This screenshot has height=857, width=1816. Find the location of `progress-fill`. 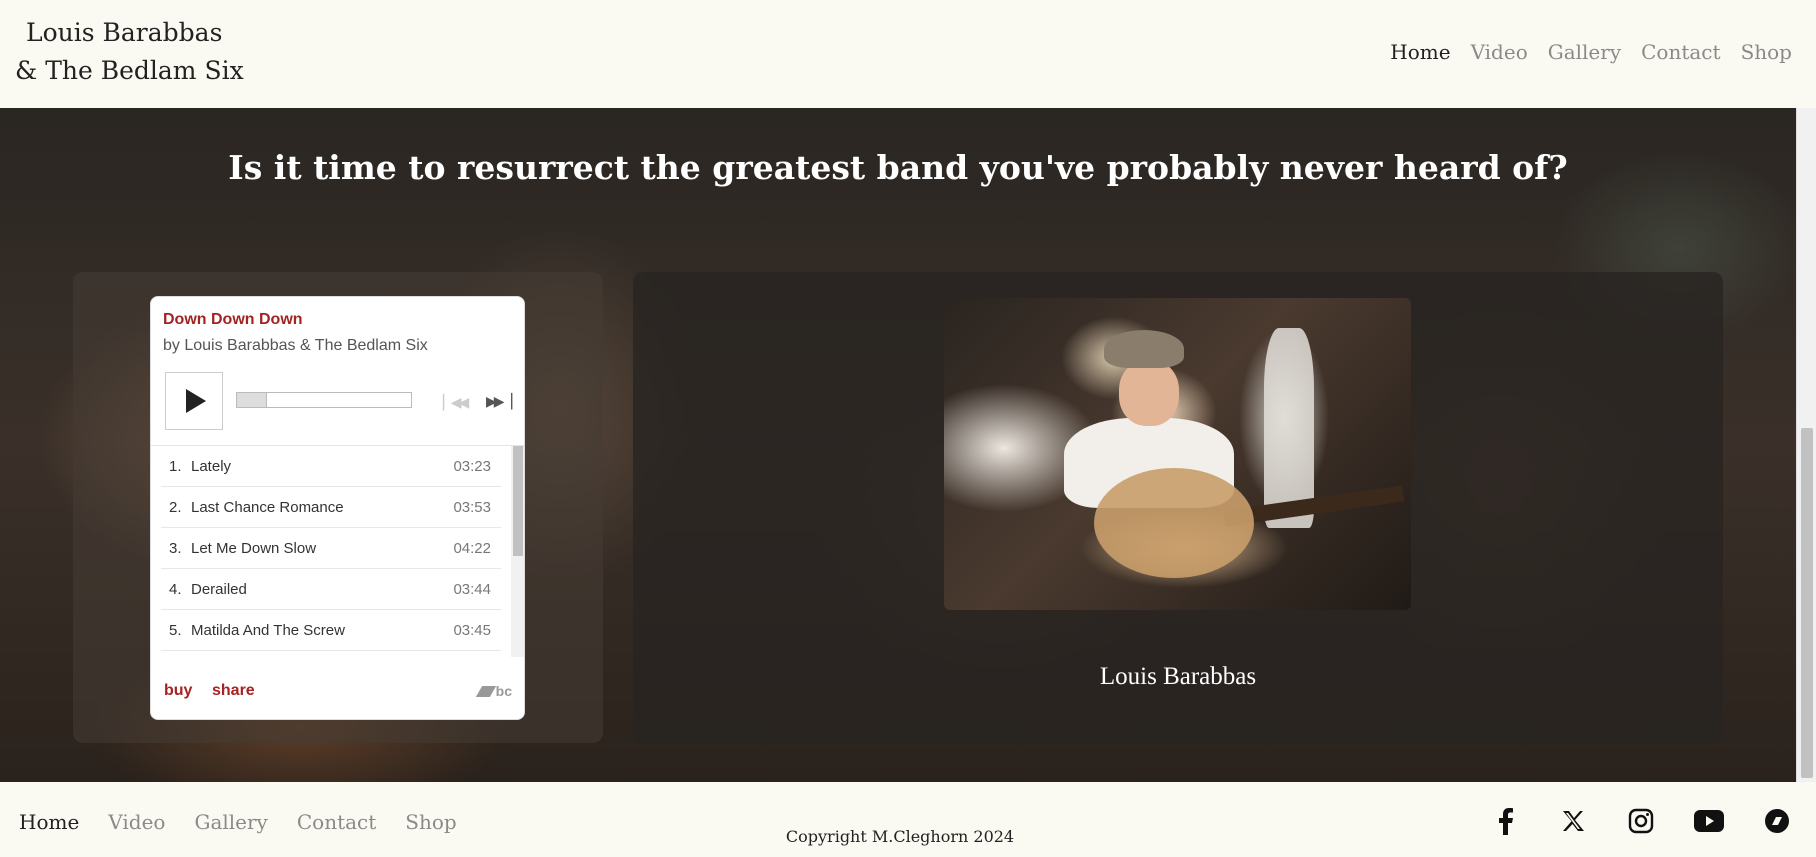

progress-fill is located at coordinates (252, 400).